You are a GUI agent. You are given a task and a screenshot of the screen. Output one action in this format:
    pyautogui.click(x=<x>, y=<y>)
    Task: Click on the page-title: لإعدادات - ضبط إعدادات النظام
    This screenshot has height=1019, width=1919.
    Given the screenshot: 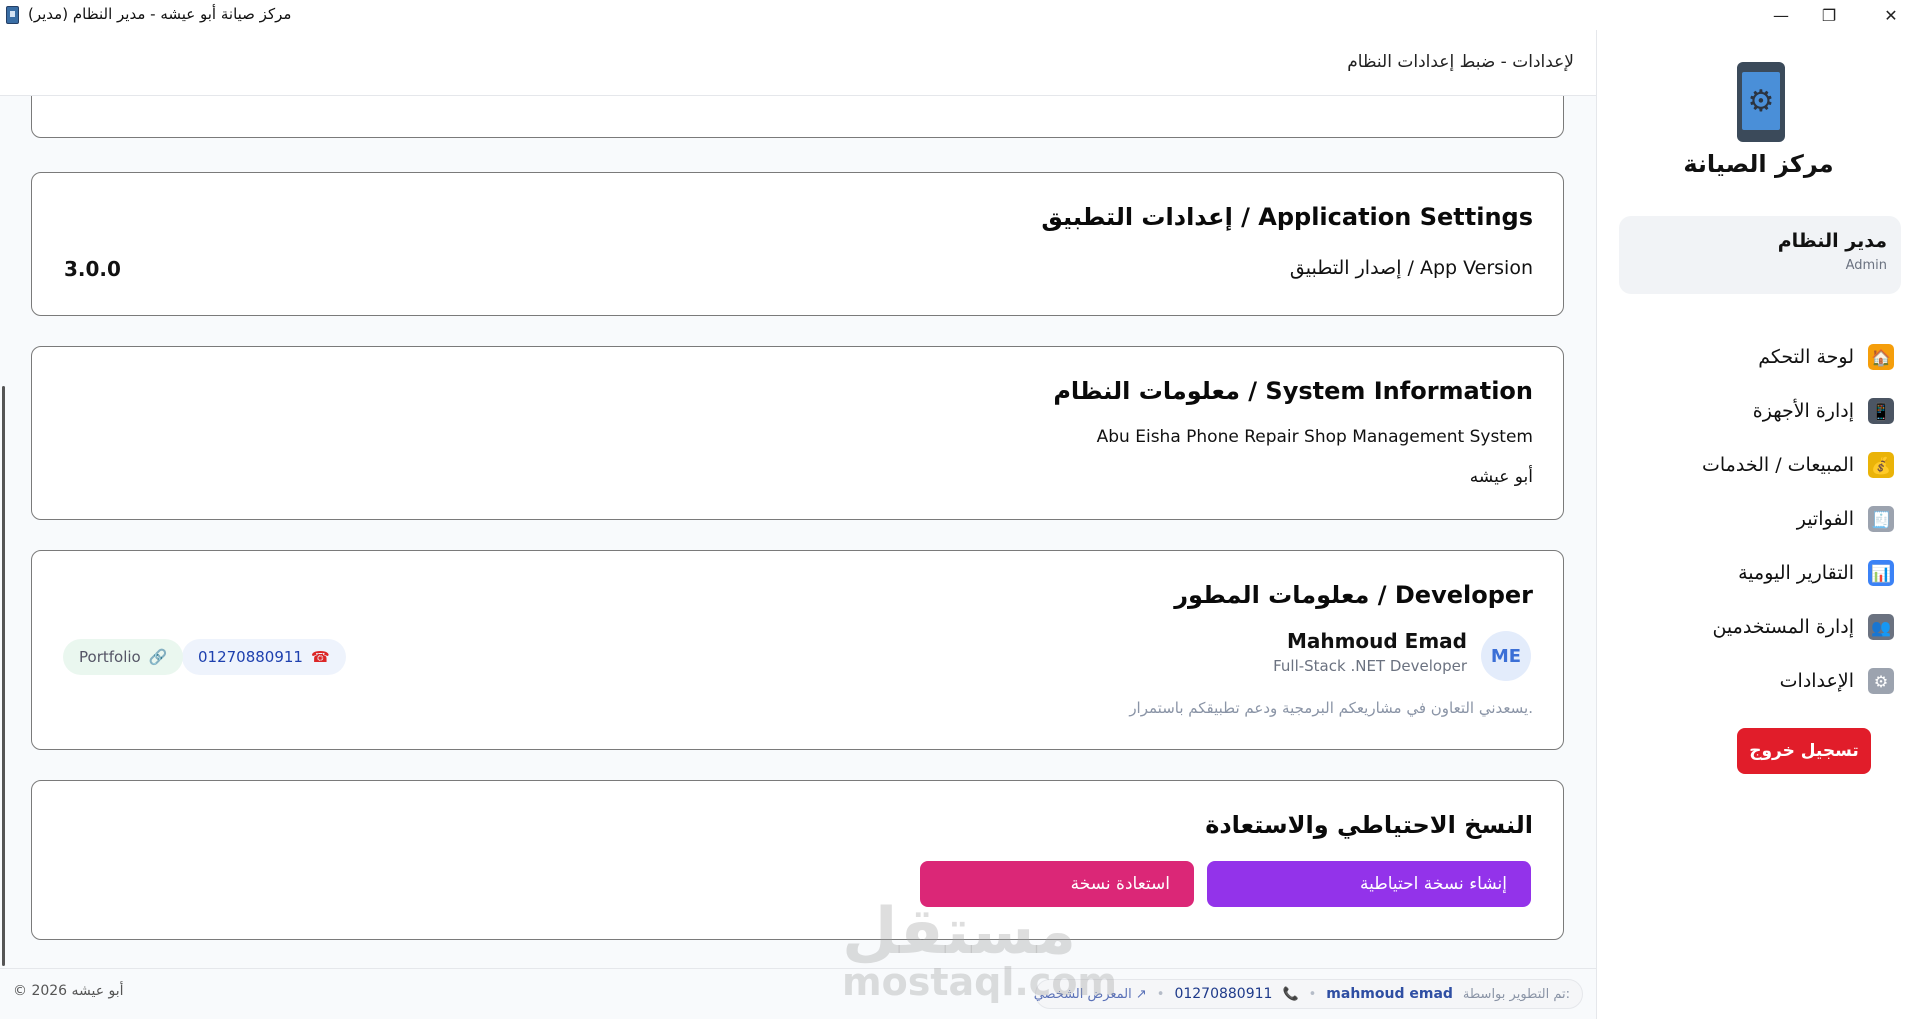 What is the action you would take?
    pyautogui.click(x=1460, y=62)
    